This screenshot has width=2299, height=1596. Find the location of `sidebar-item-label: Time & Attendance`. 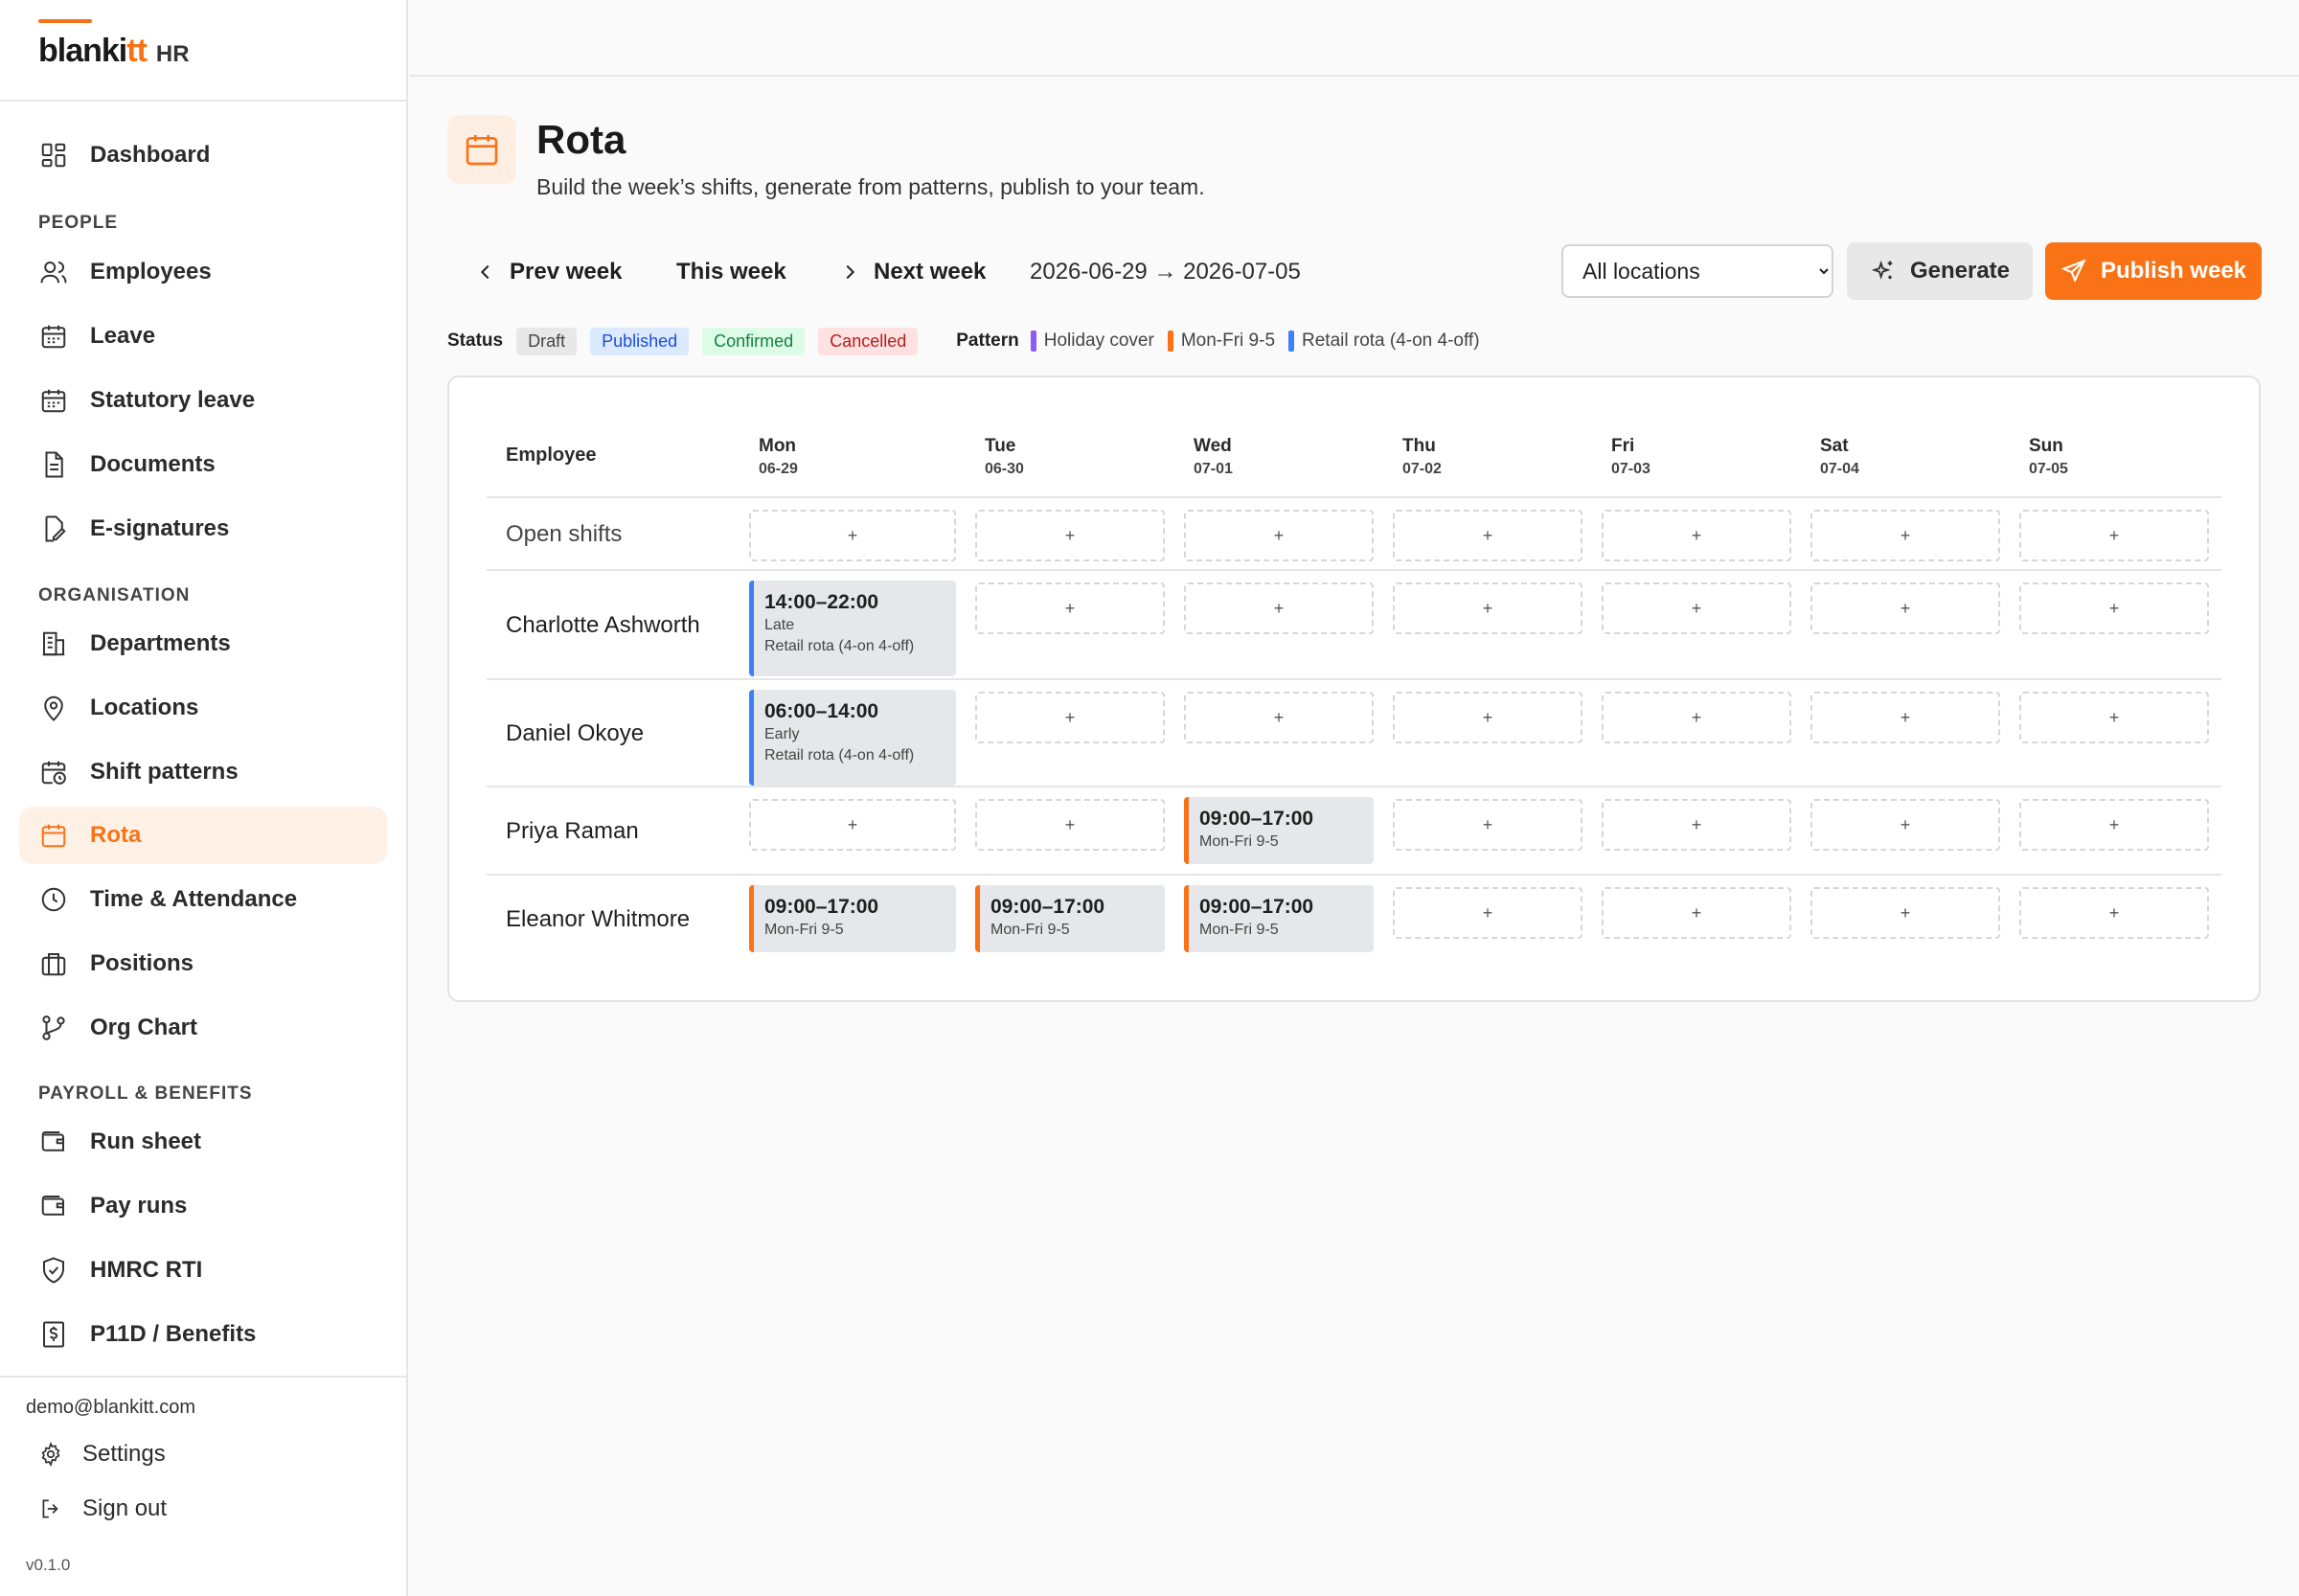

sidebar-item-label: Time & Attendance is located at coordinates (194, 899).